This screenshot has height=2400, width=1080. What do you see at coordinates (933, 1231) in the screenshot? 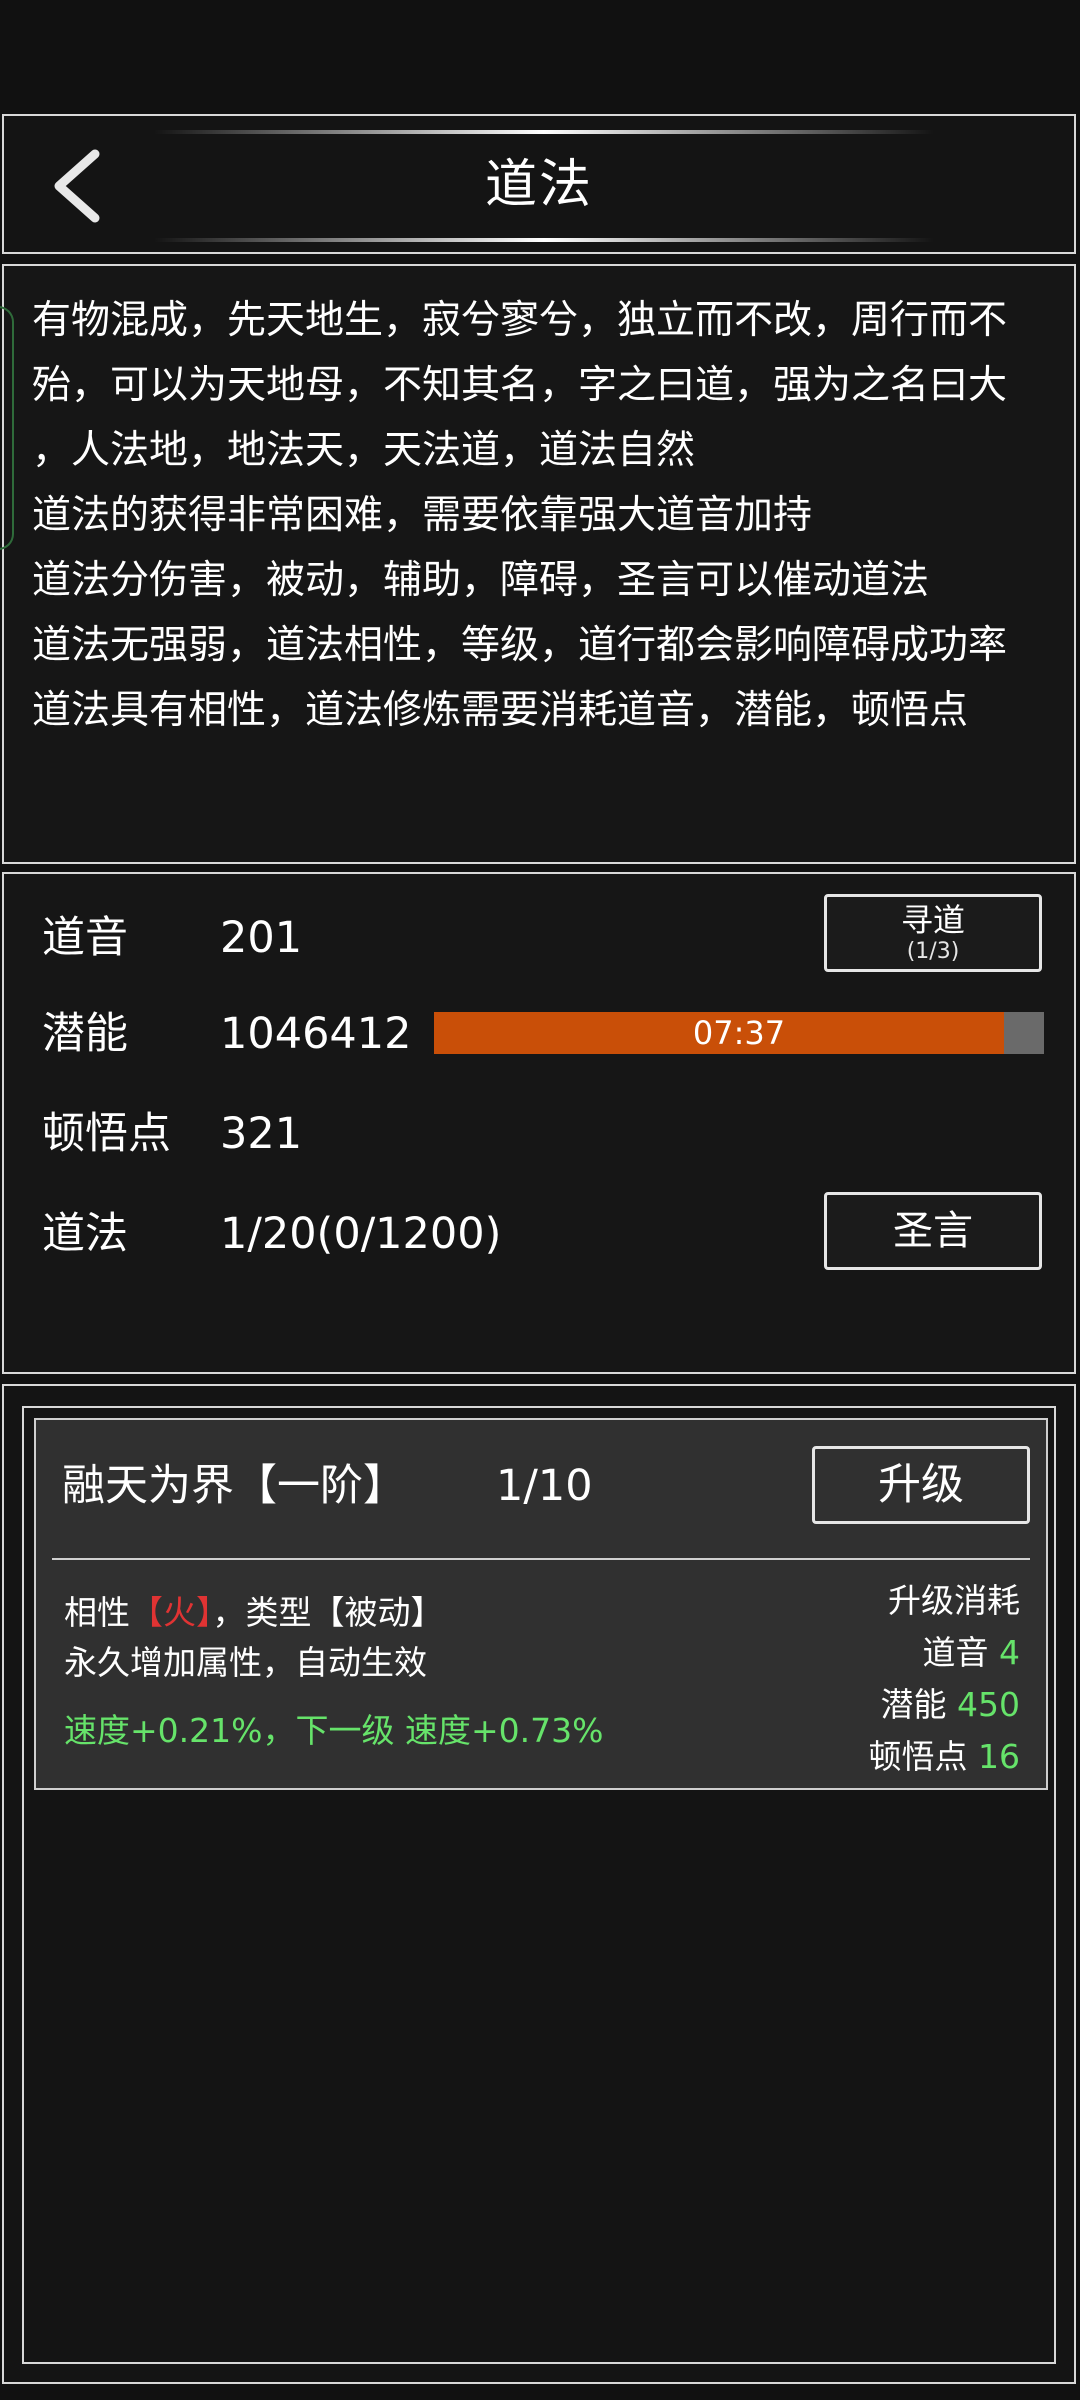
I see `shengyan-button: 圣言` at bounding box center [933, 1231].